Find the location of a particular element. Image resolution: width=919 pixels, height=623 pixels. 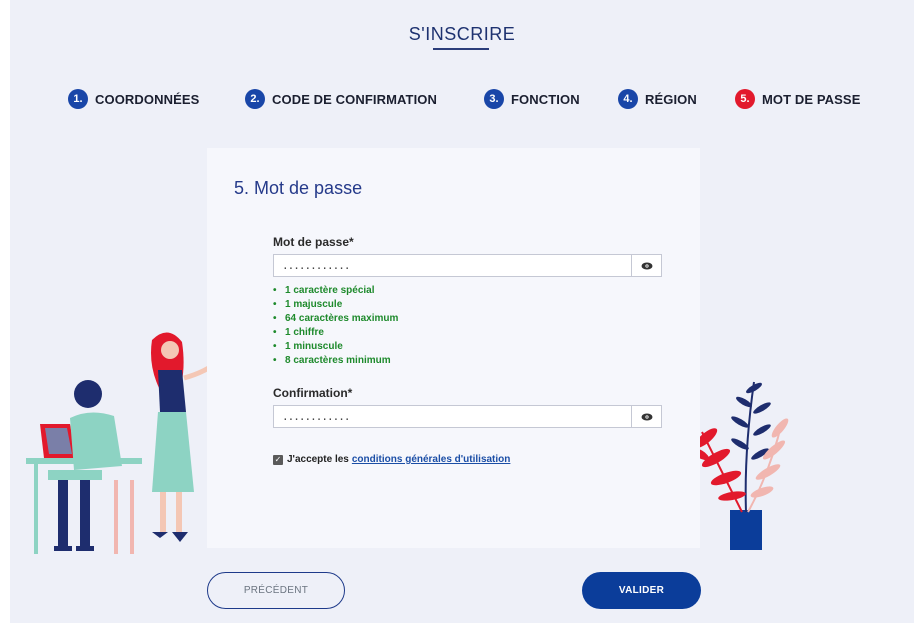

show-password-button is located at coordinates (646, 265).